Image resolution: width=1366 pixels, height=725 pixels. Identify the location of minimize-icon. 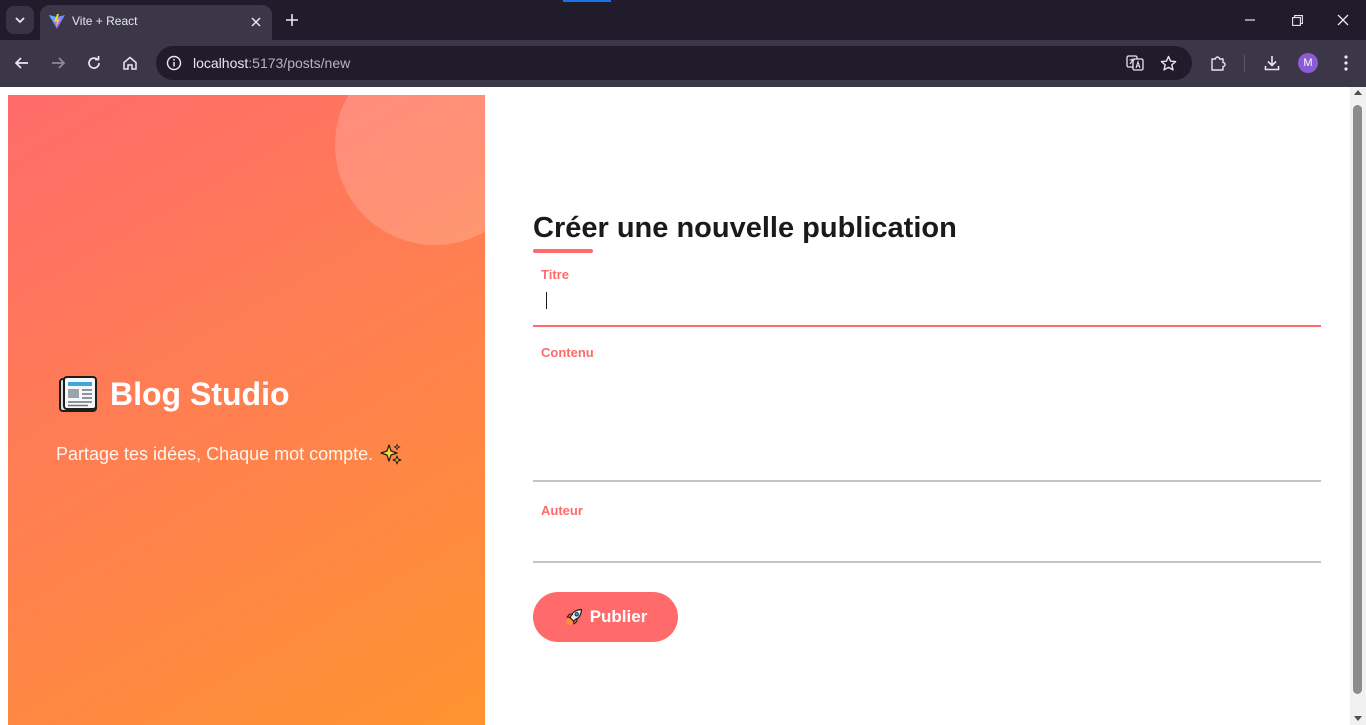
(1250, 20).